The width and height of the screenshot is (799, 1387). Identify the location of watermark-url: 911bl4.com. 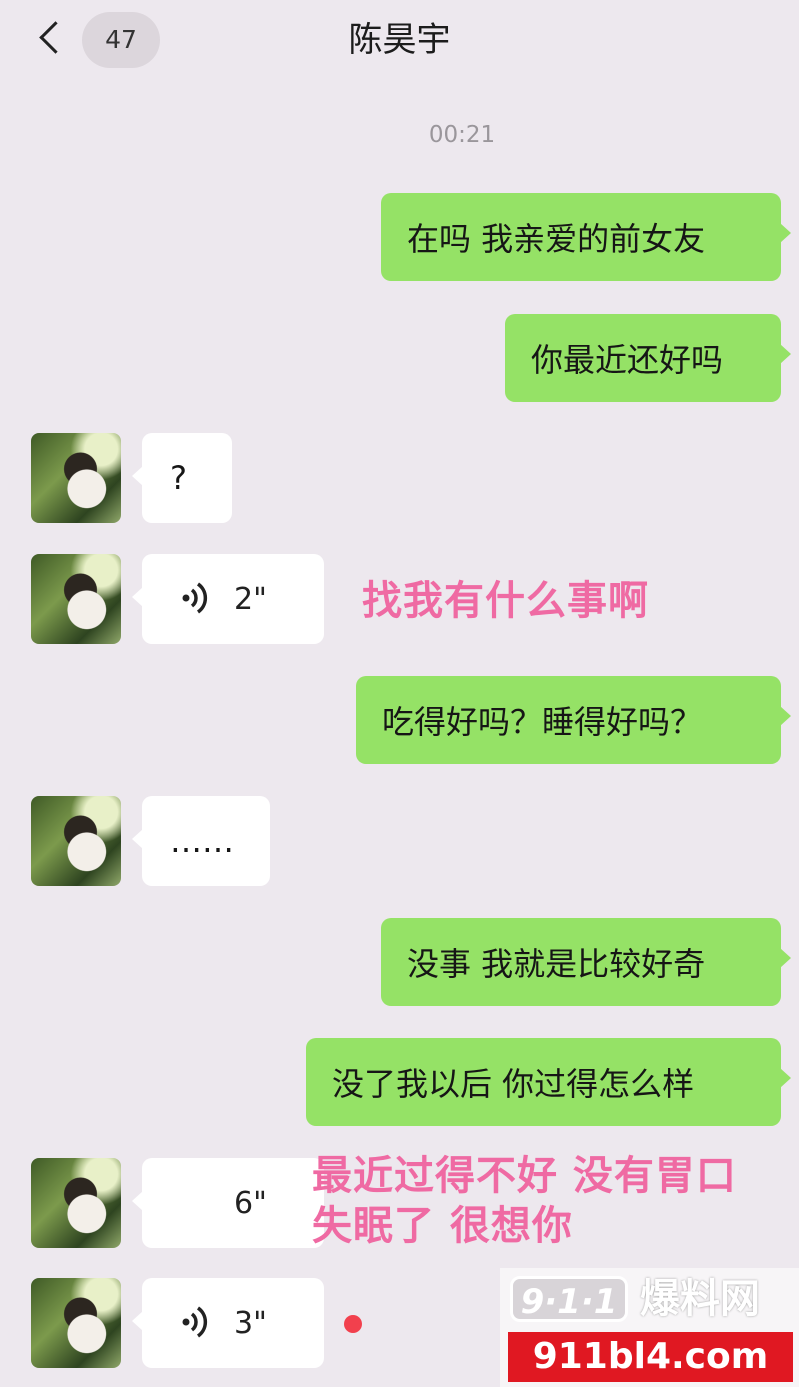
(650, 1357).